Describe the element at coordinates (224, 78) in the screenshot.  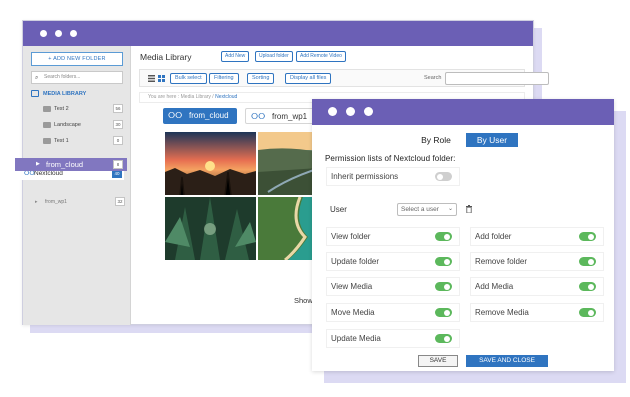
I see `filtering-button: Filtering` at that location.